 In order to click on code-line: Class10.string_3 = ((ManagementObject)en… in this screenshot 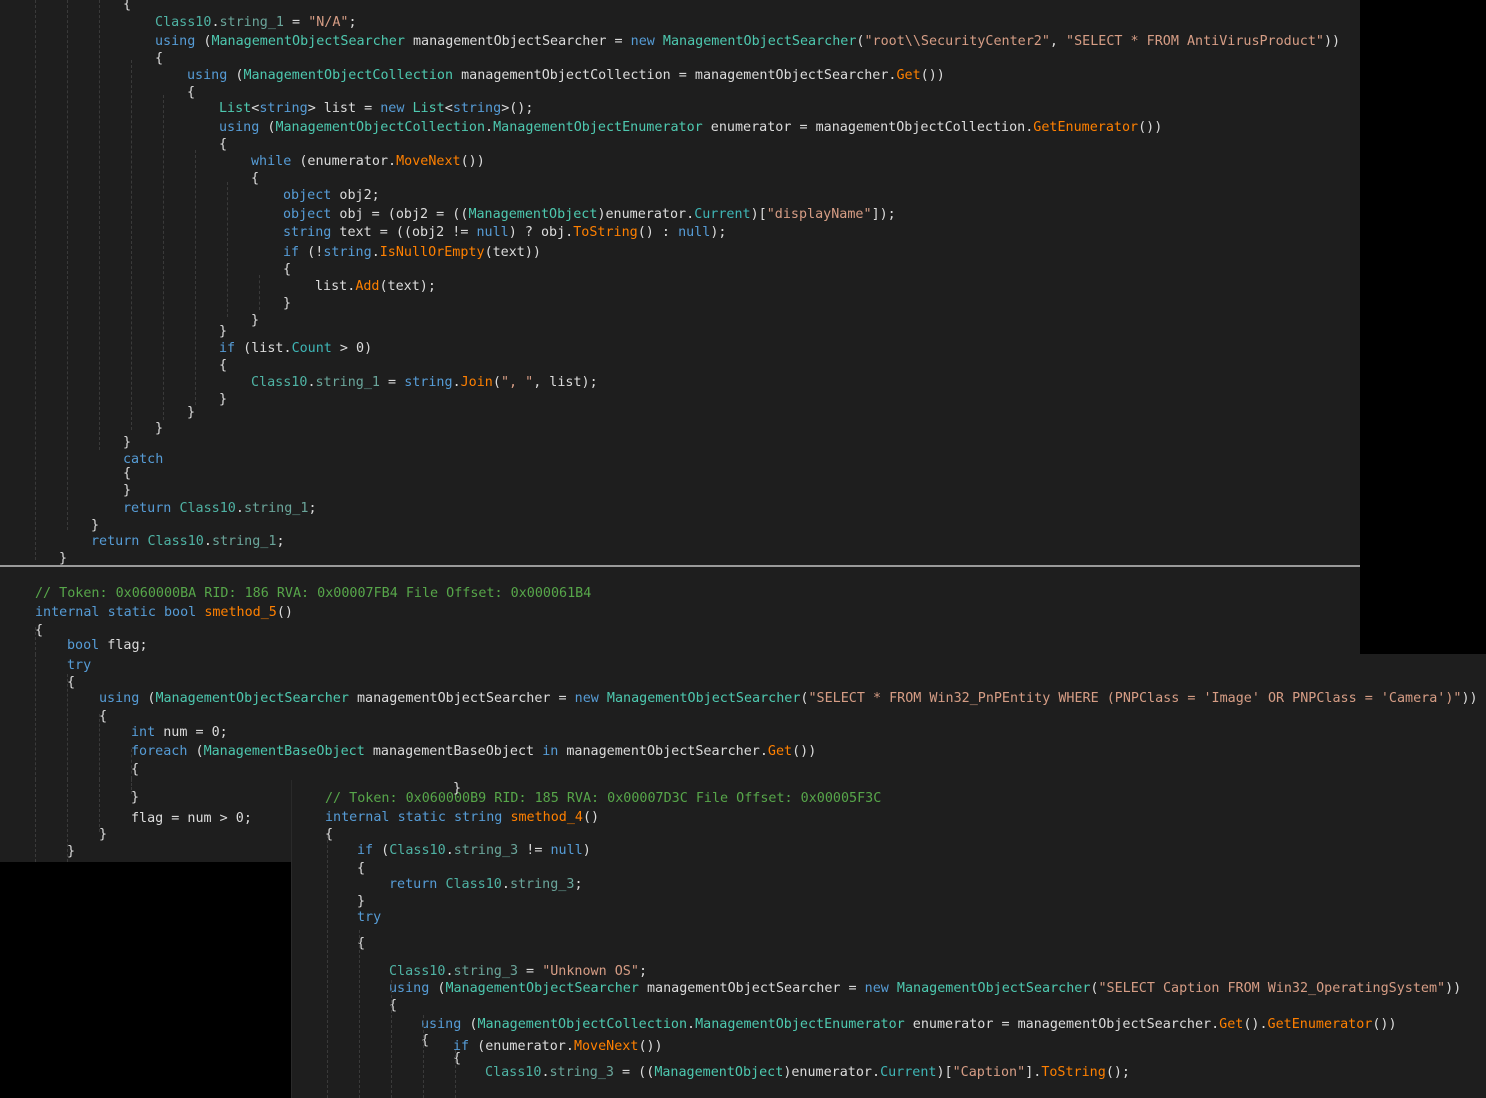, I will do `click(807, 1072)`.